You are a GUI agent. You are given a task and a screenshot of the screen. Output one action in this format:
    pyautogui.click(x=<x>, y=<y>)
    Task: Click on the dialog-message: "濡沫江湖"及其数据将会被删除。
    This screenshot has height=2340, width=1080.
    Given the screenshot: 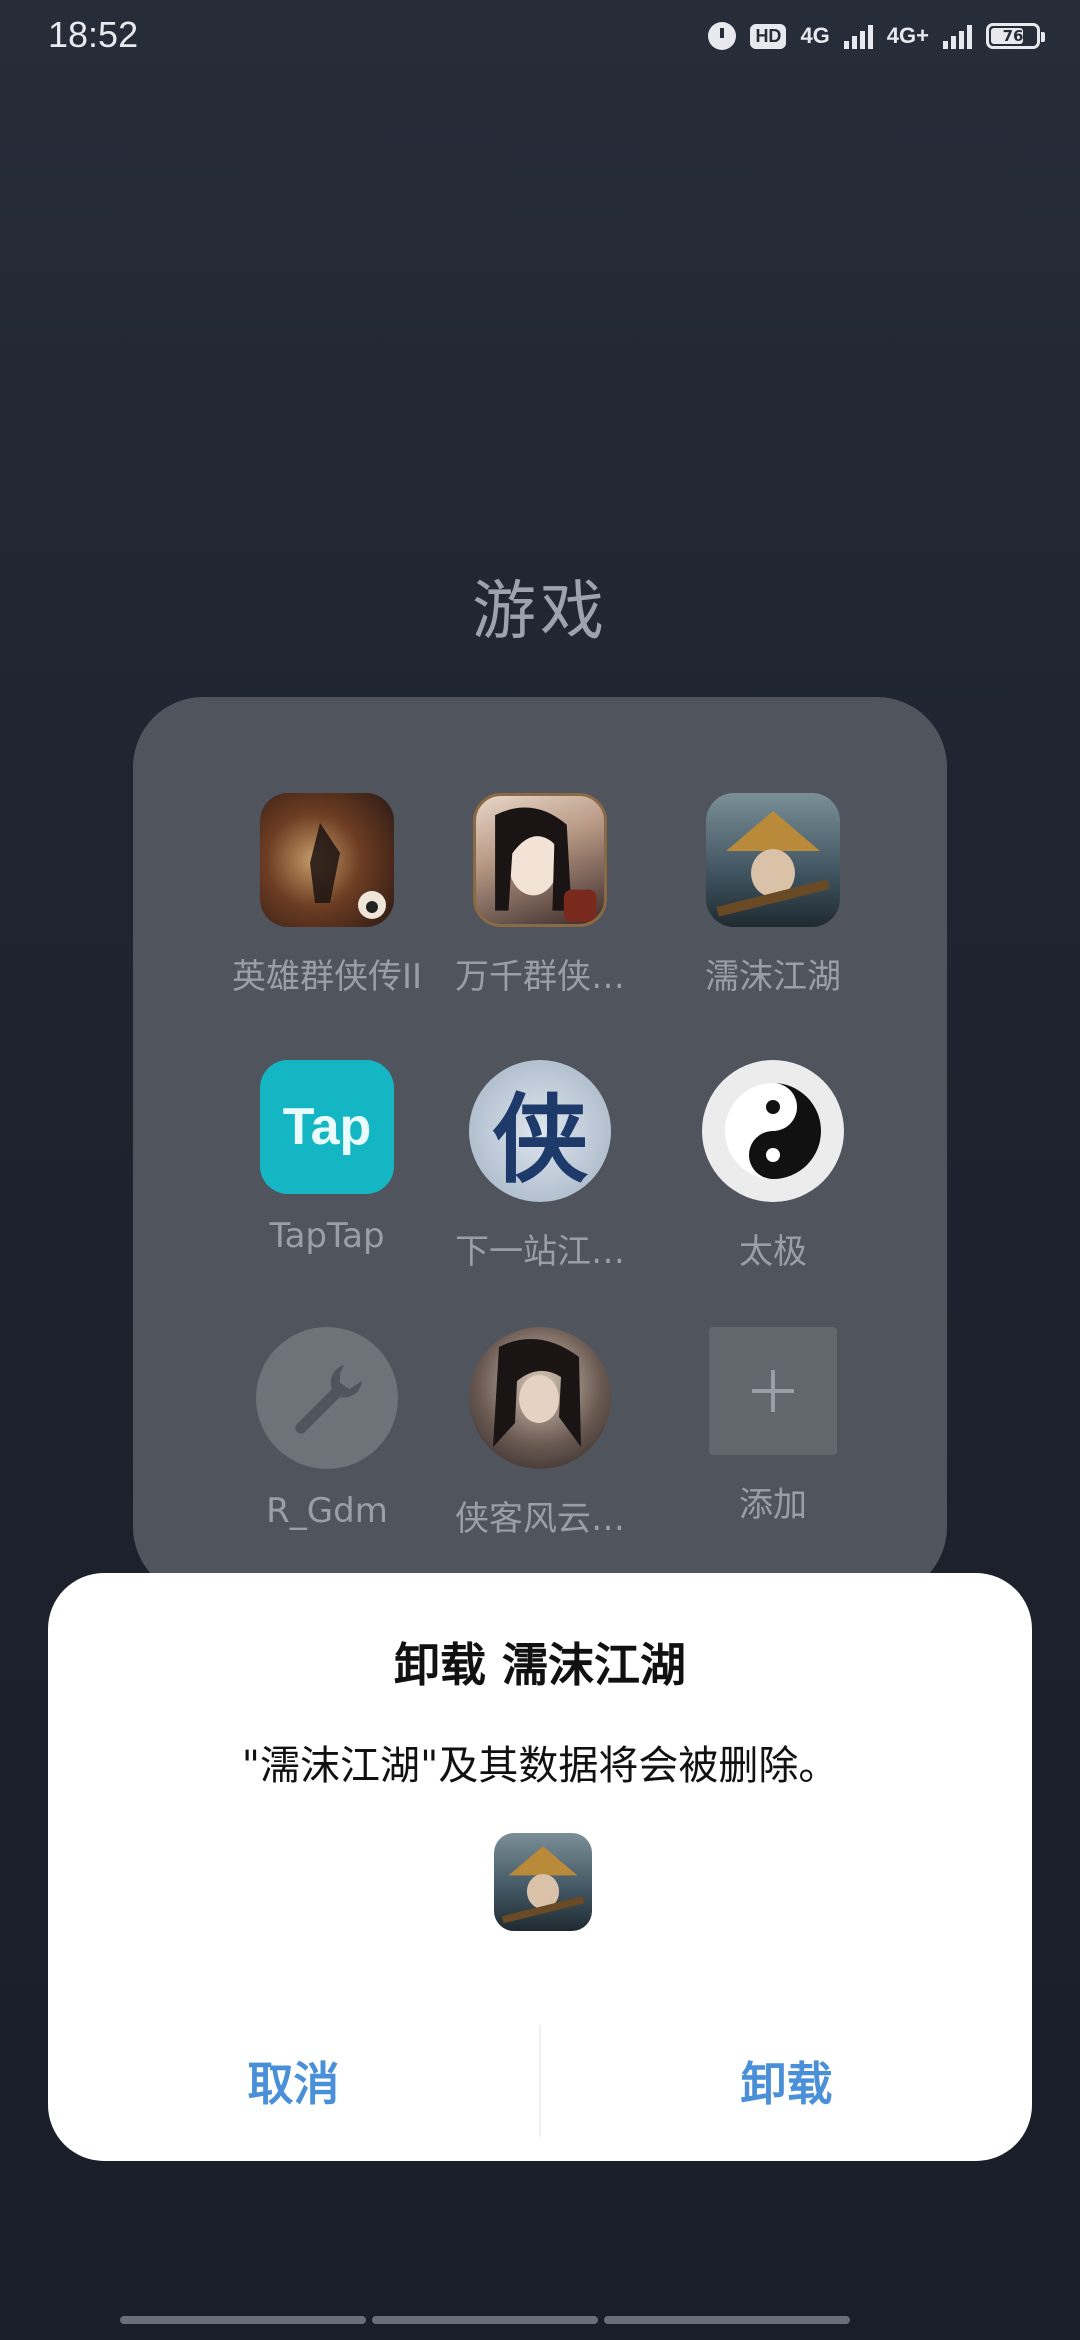 What is the action you would take?
    pyautogui.click(x=540, y=1766)
    